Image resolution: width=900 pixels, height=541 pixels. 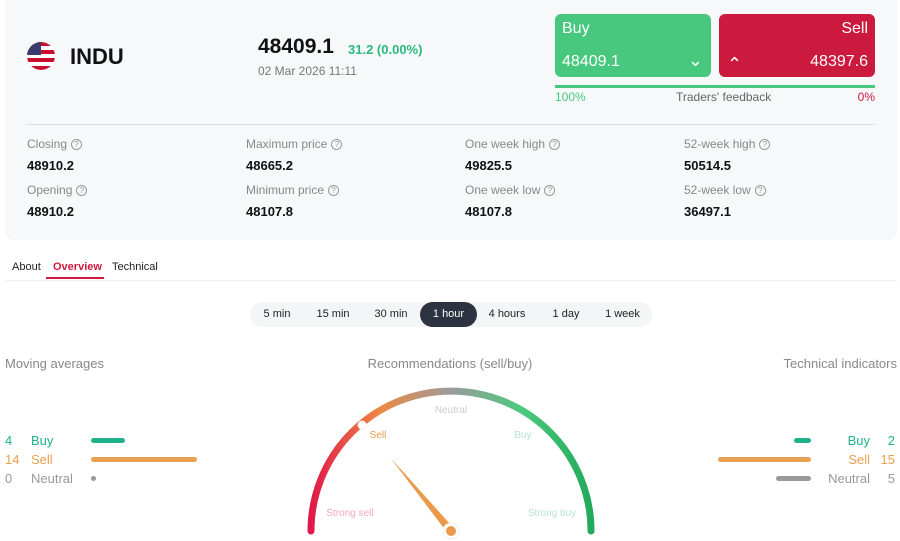 I want to click on tab-about: About, so click(x=26, y=267).